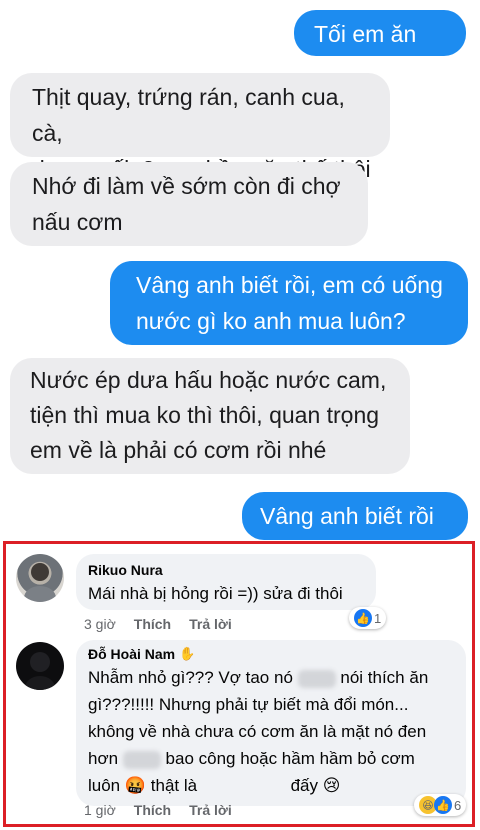 The height and width of the screenshot is (830, 480). Describe the element at coordinates (458, 805) in the screenshot. I see `reaction-count: 6` at that location.